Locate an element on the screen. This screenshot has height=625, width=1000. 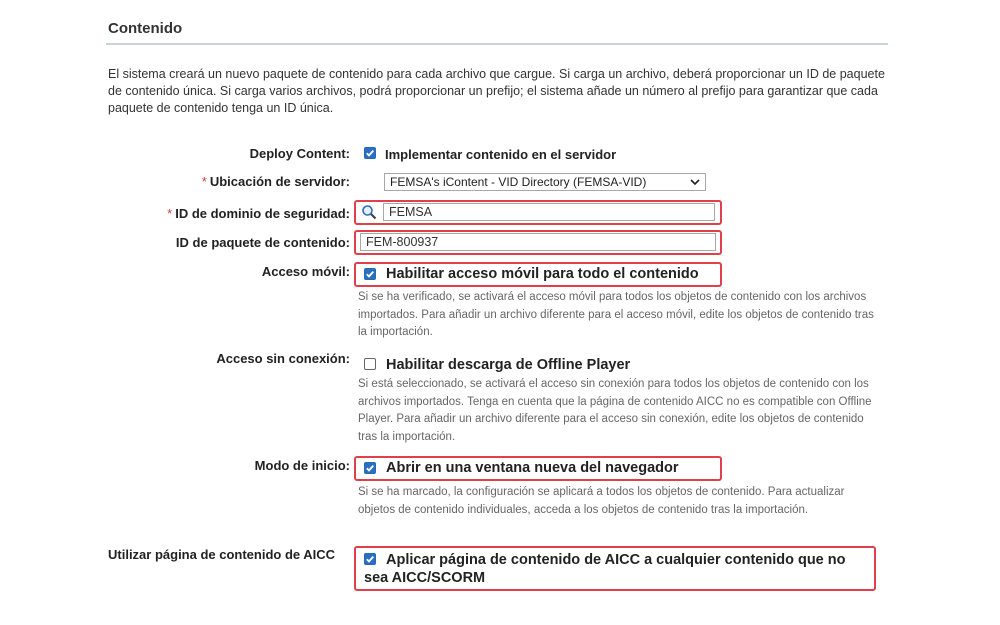
deploy-content-checkbox is located at coordinates (370, 153).